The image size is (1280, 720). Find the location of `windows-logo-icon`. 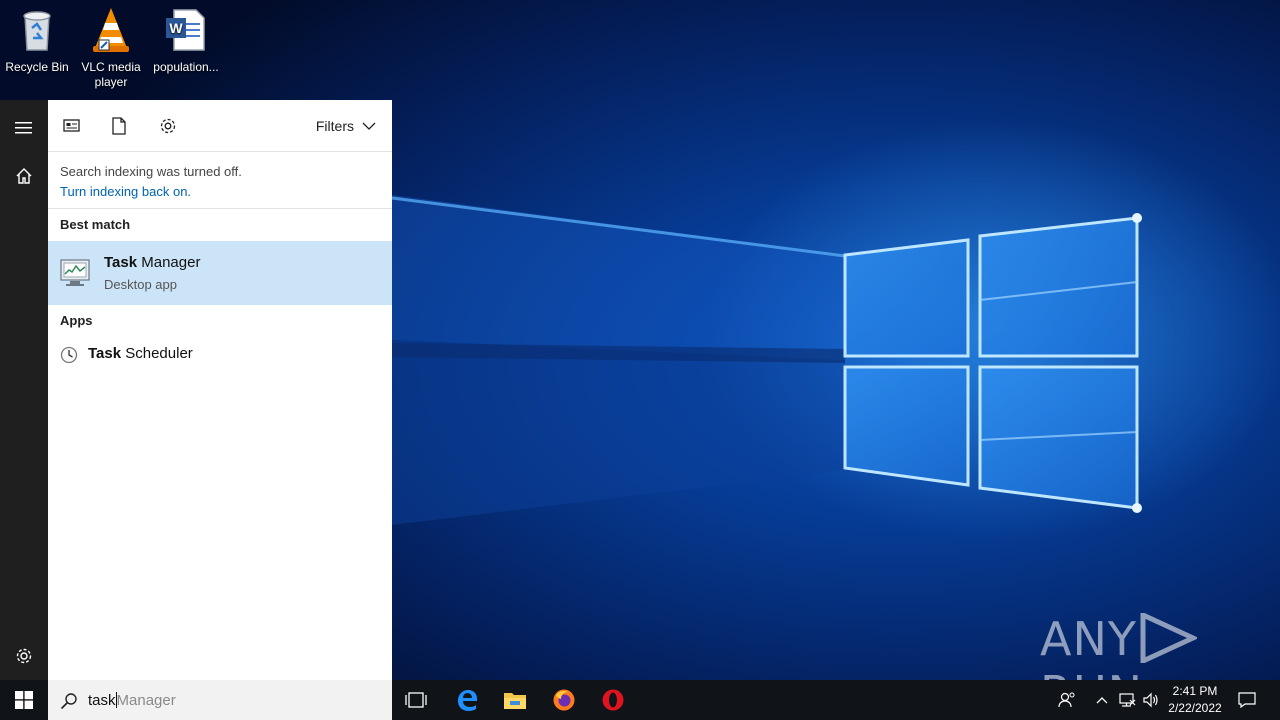

windows-logo-icon is located at coordinates (24, 700).